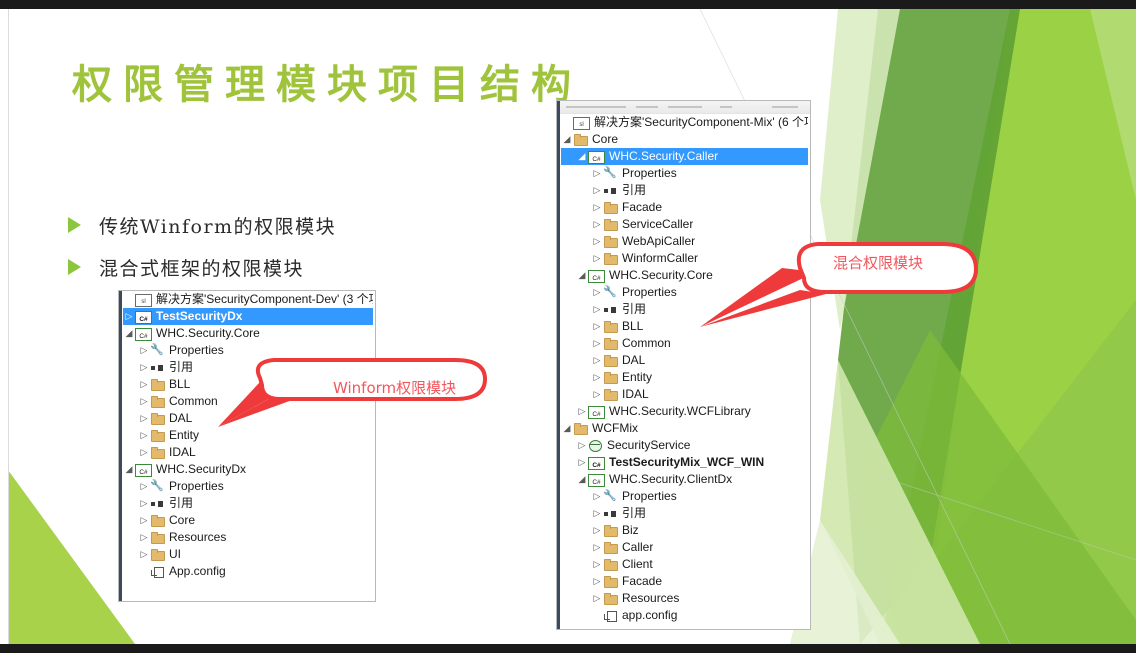 The image size is (1136, 653). What do you see at coordinates (685, 107) in the screenshot?
I see `explorer-toolbar` at bounding box center [685, 107].